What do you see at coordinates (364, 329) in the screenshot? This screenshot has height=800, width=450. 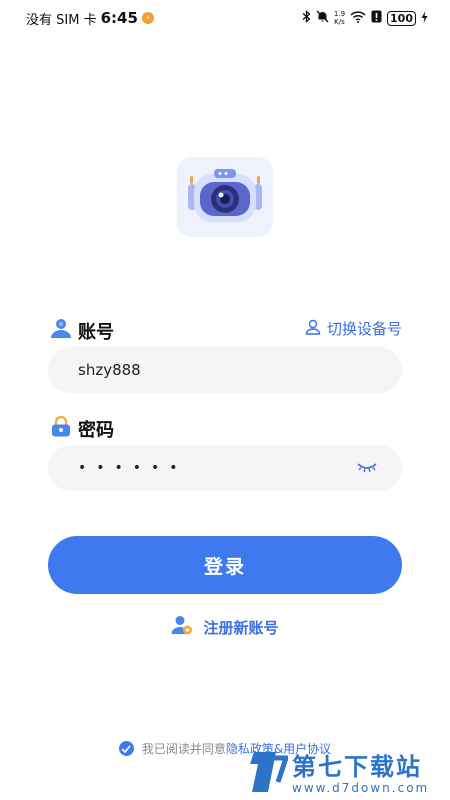 I see `switch-device-label: 切换设备号` at bounding box center [364, 329].